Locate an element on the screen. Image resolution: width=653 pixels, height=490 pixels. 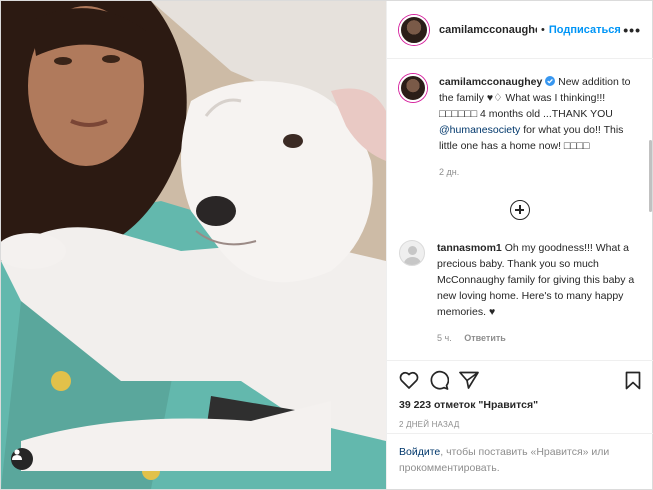
author-username: camilamcconaughe is located at coordinates (488, 30).